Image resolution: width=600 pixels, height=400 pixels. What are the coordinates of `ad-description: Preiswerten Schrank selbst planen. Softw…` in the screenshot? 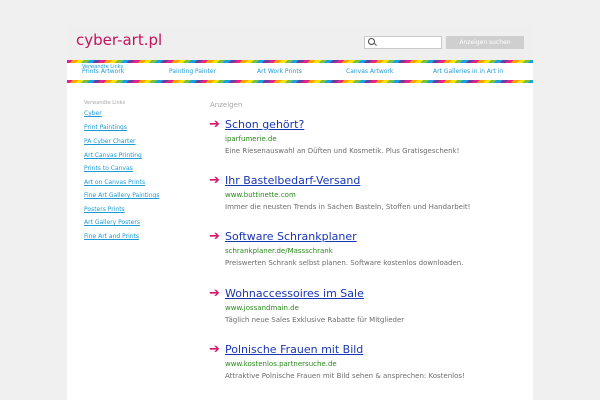 It's located at (344, 263).